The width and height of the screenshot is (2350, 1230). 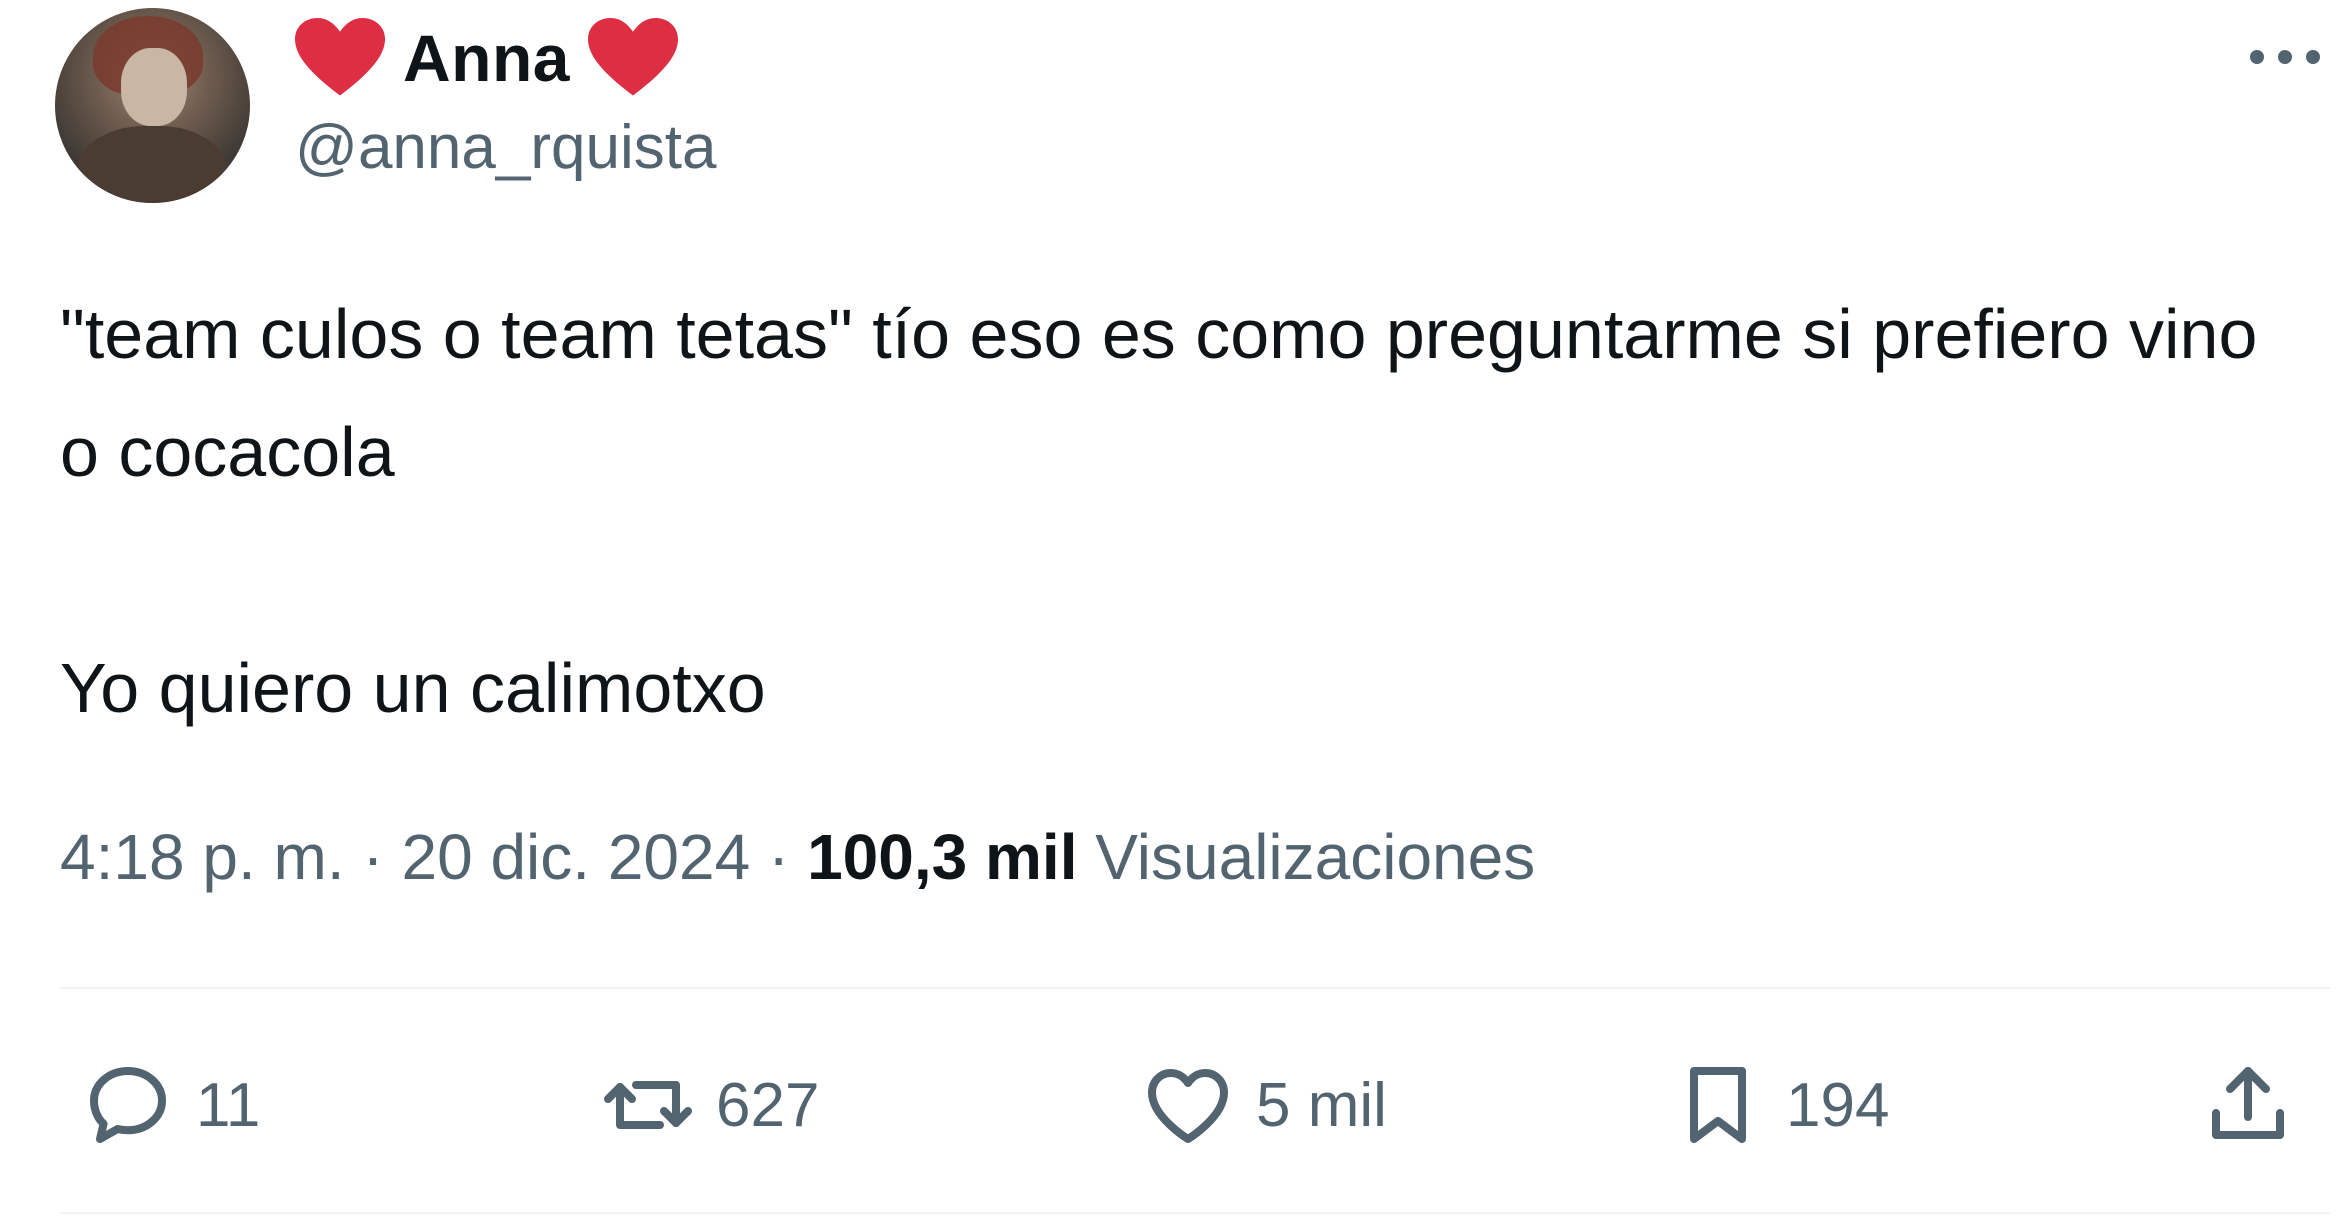 What do you see at coordinates (128, 1105) in the screenshot?
I see `reply-icon` at bounding box center [128, 1105].